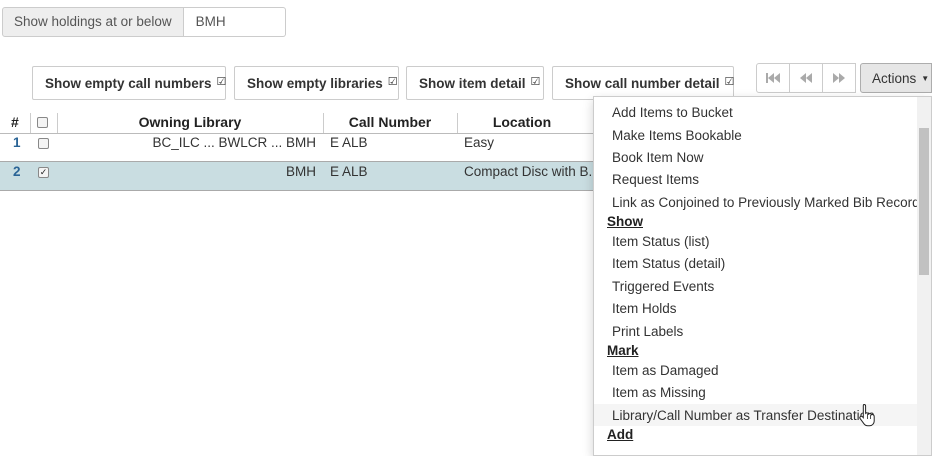 The width and height of the screenshot is (932, 456). I want to click on column-header-owning-library: Owning Library, so click(190, 122).